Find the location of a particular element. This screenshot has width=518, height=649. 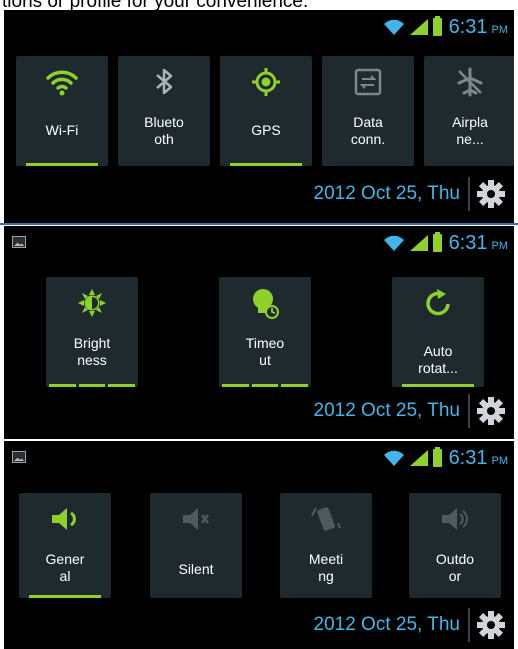

profile-meeting: Meeti ng is located at coordinates (326, 545).